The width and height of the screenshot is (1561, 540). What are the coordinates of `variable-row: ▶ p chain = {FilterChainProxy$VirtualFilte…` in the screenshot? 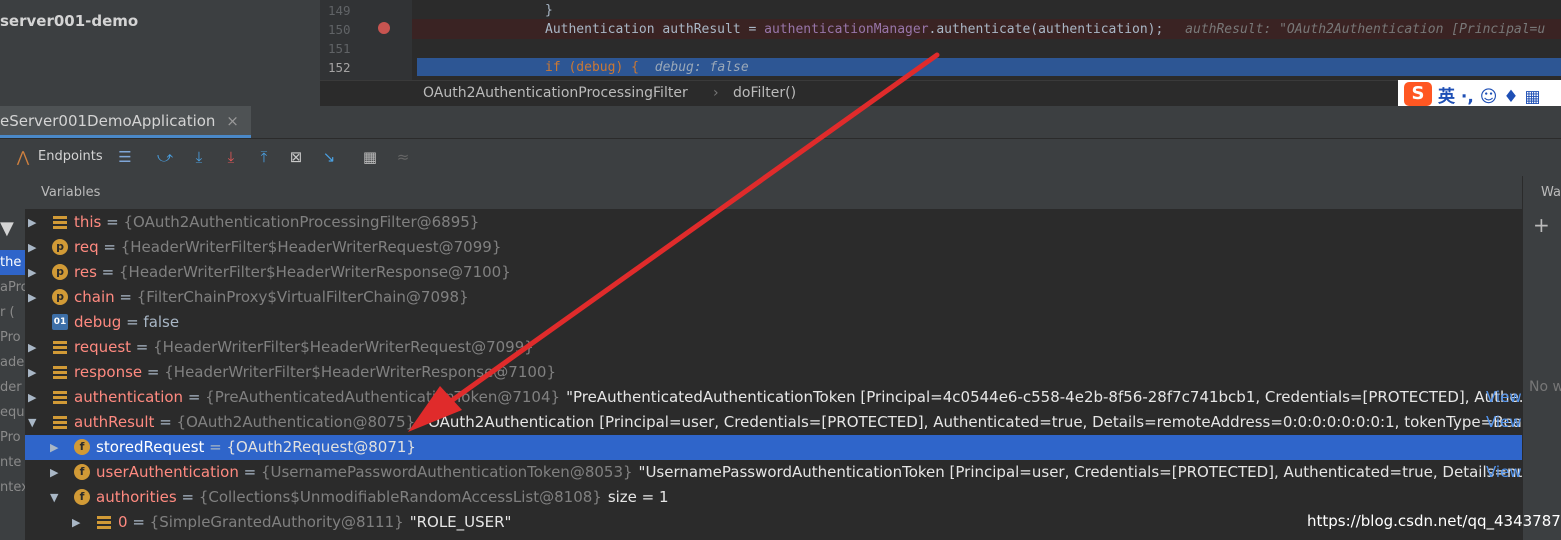 It's located at (773, 297).